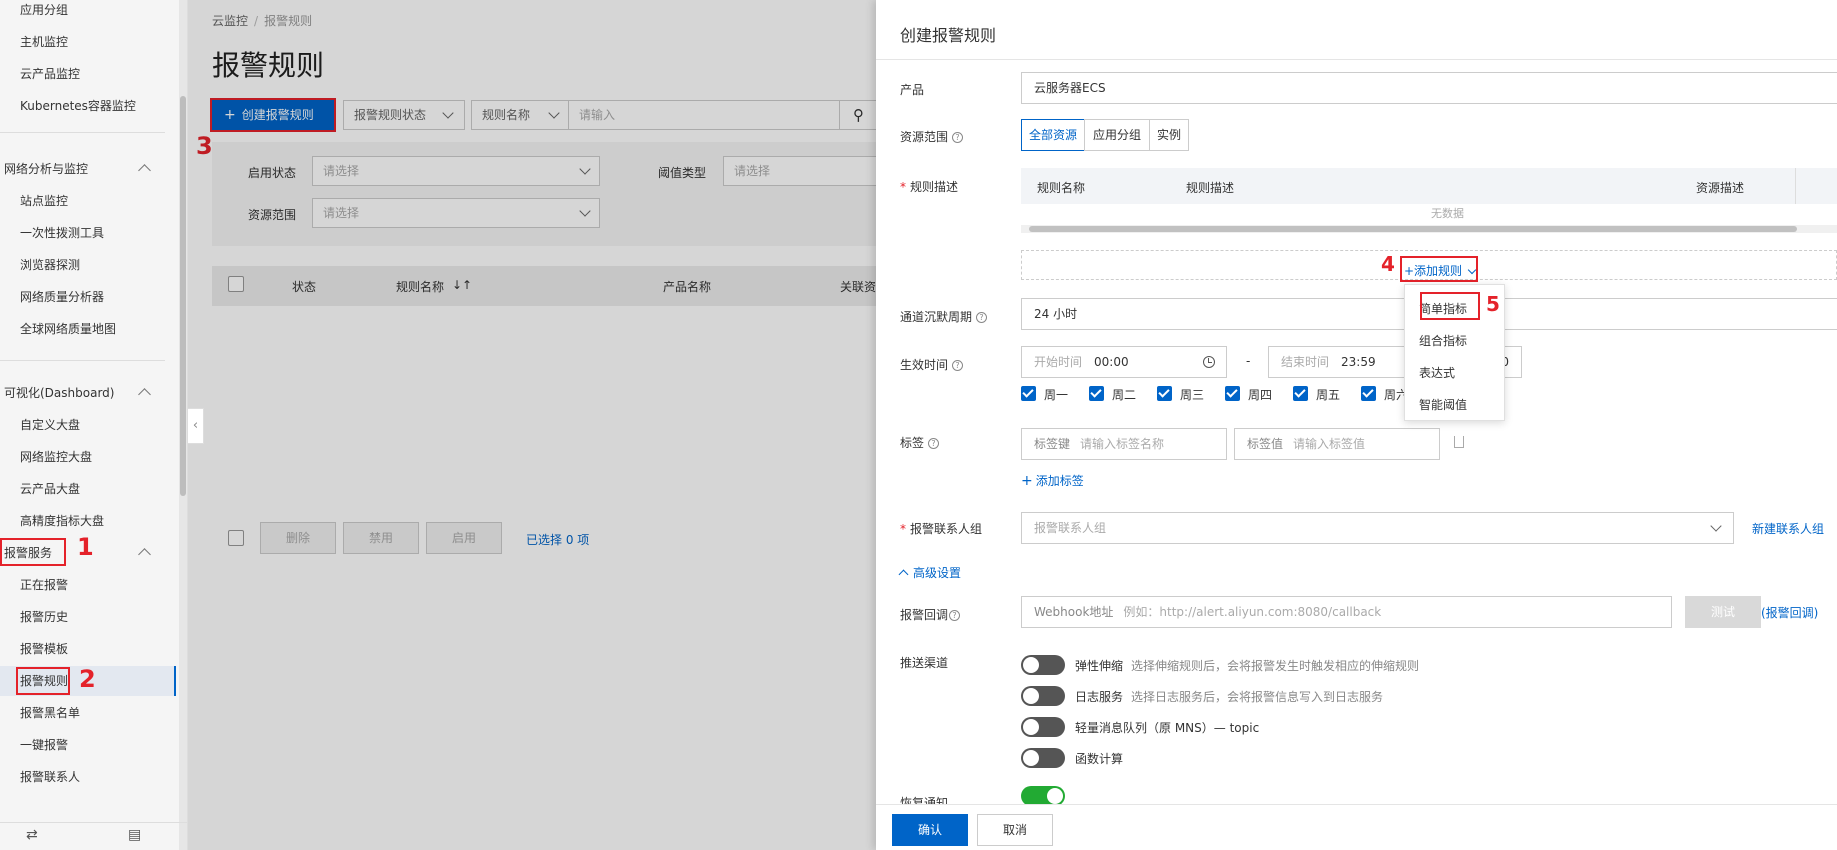  Describe the element at coordinates (50, 777) in the screenshot. I see `sidebar-item-alarm-contacts: 报警联系人` at that location.